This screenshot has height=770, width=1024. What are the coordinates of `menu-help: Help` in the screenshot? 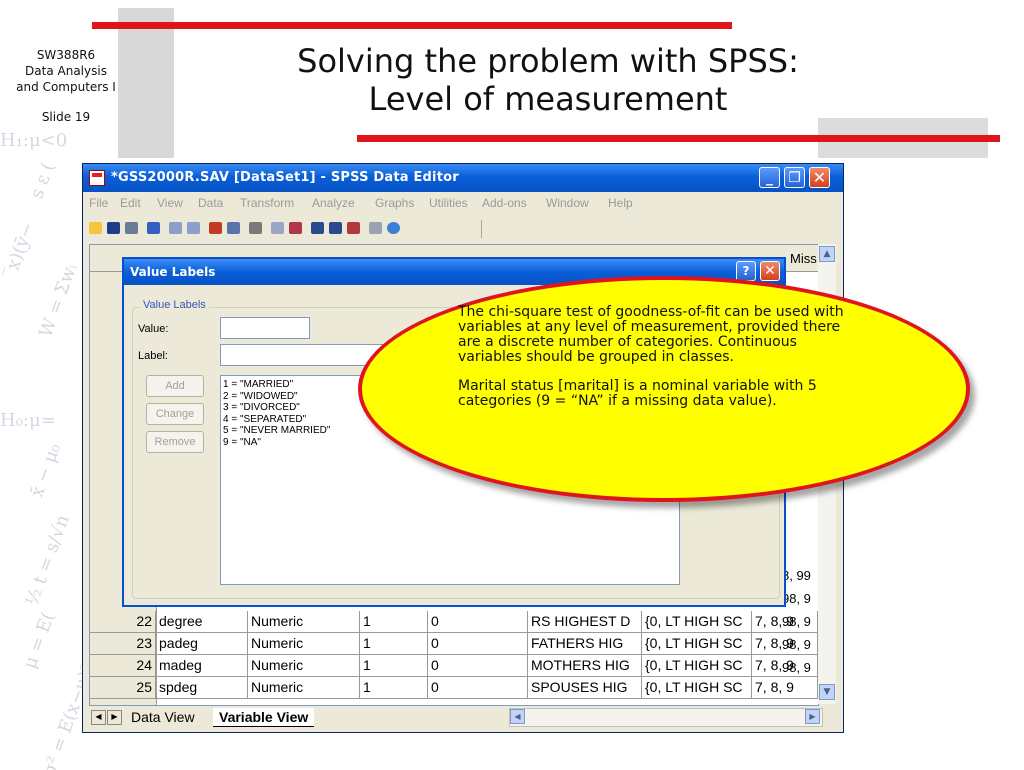 It's located at (620, 203).